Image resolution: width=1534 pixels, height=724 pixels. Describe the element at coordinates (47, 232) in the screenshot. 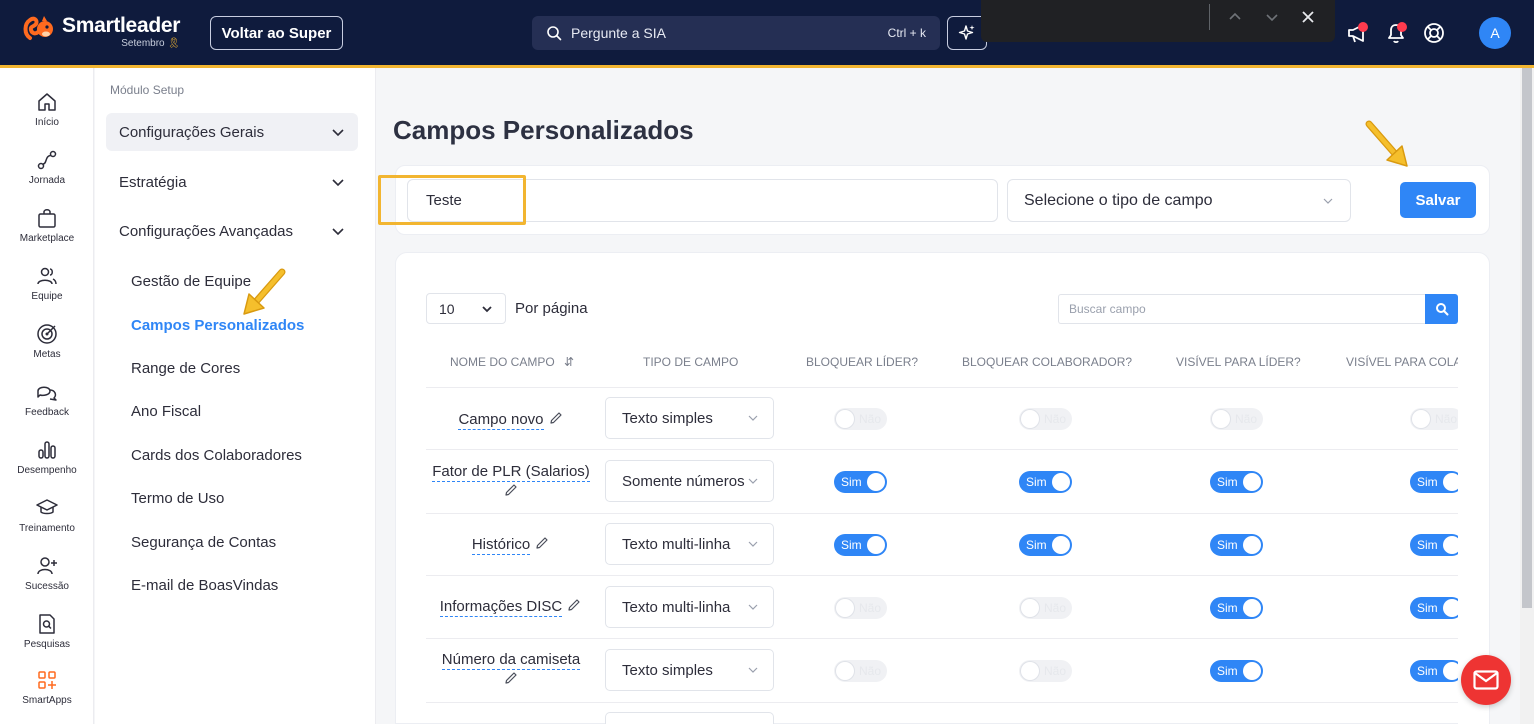

I see `nav-marketplace: Marketplace` at that location.